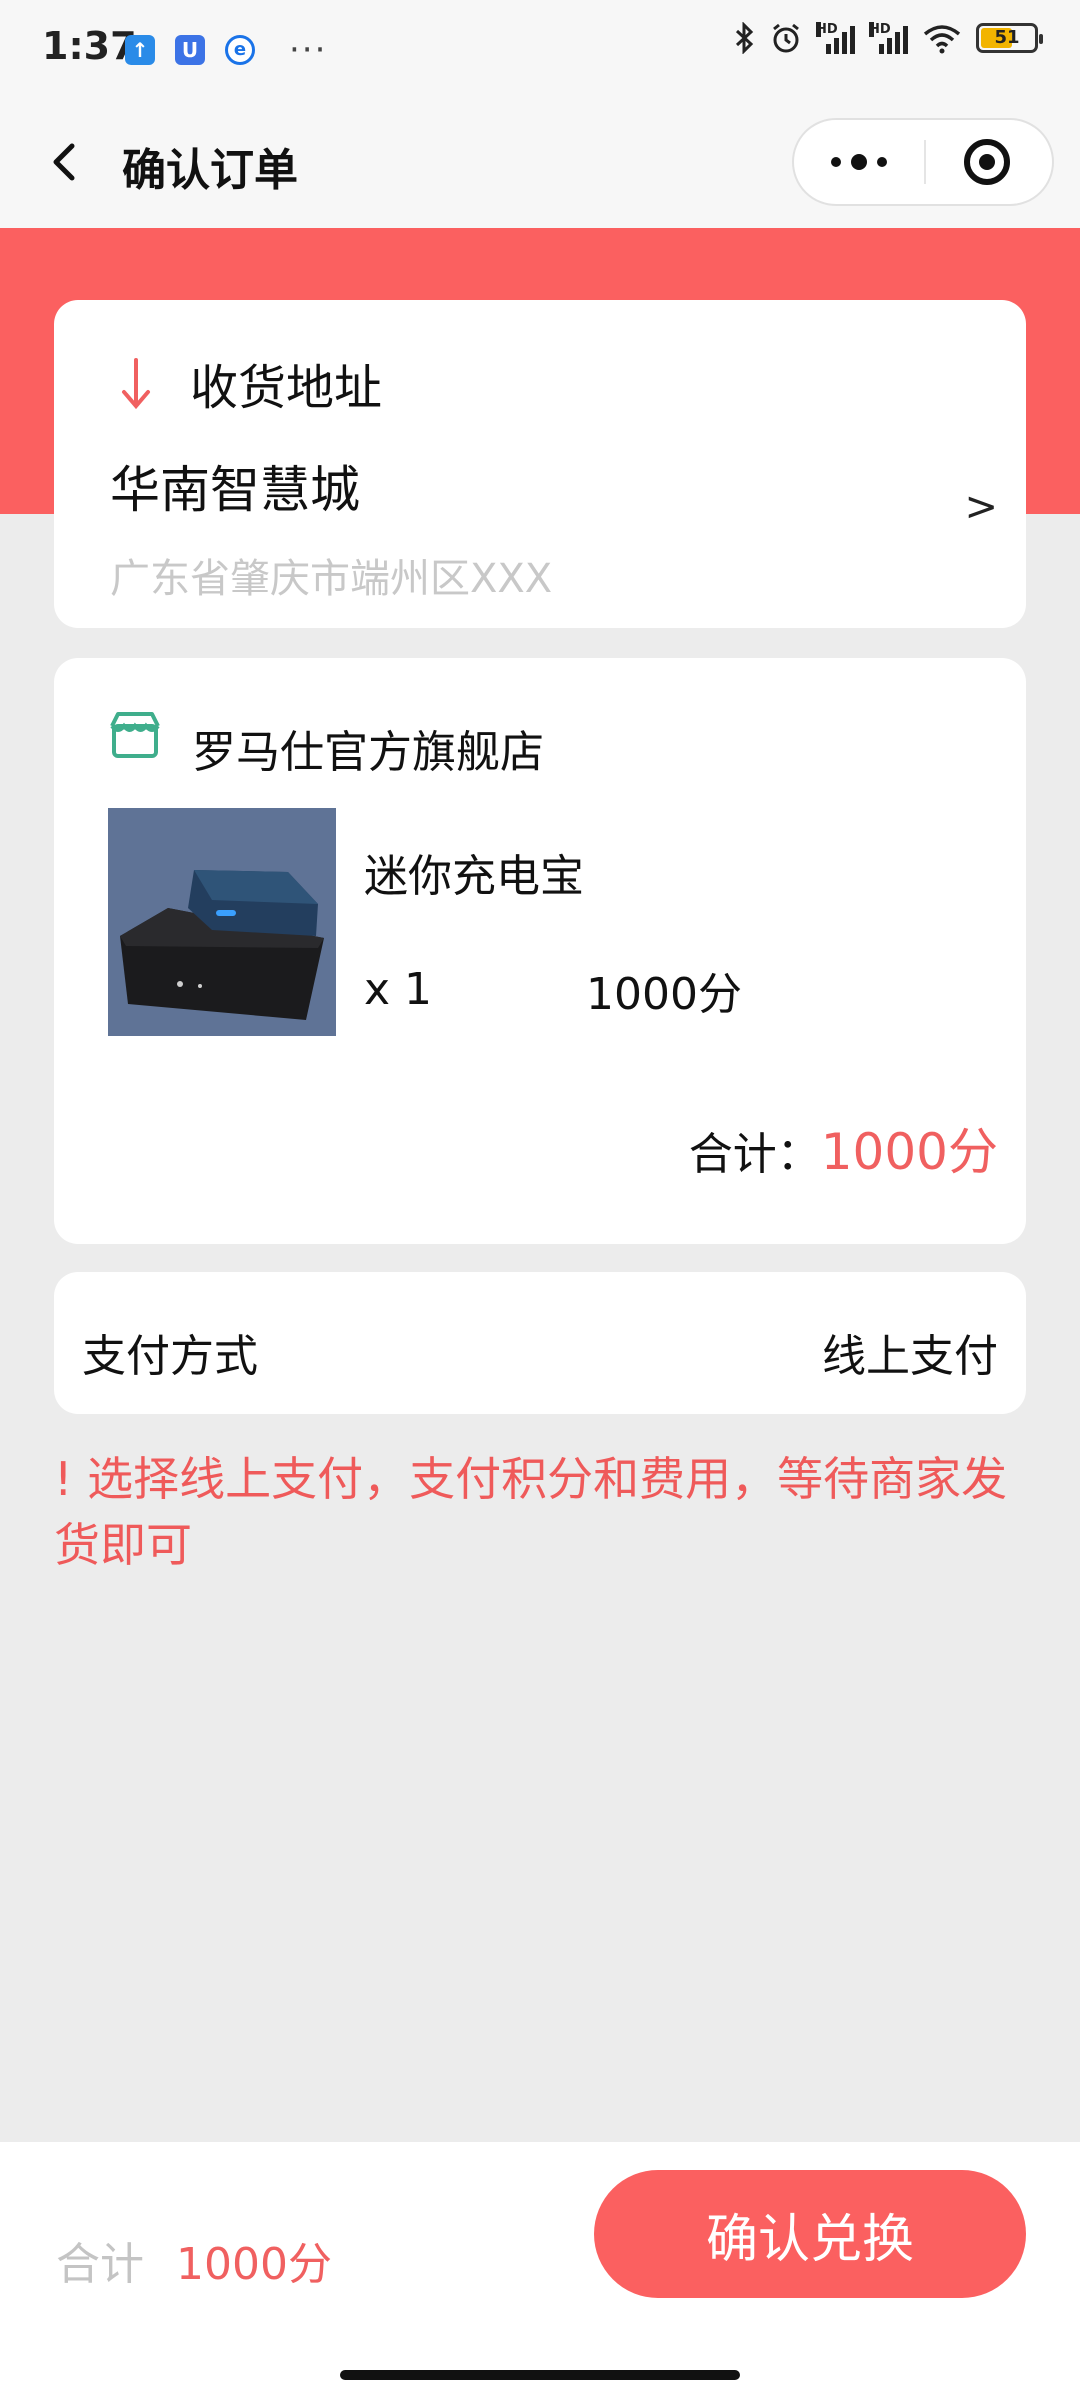 The height and width of the screenshot is (2400, 1080). Describe the element at coordinates (835, 38) in the screenshot. I see `signal-1-icon: HD` at that location.